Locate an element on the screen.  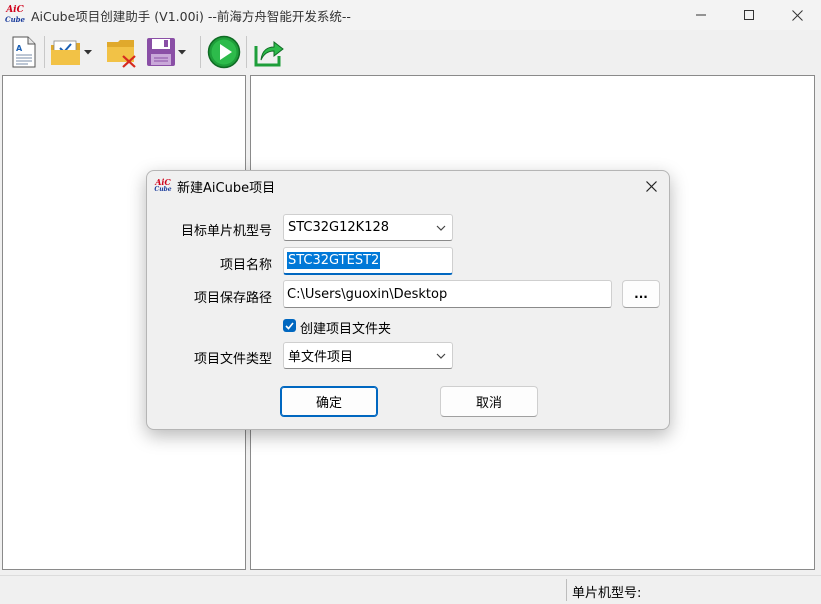
create-folder-checkbox is located at coordinates (289, 325).